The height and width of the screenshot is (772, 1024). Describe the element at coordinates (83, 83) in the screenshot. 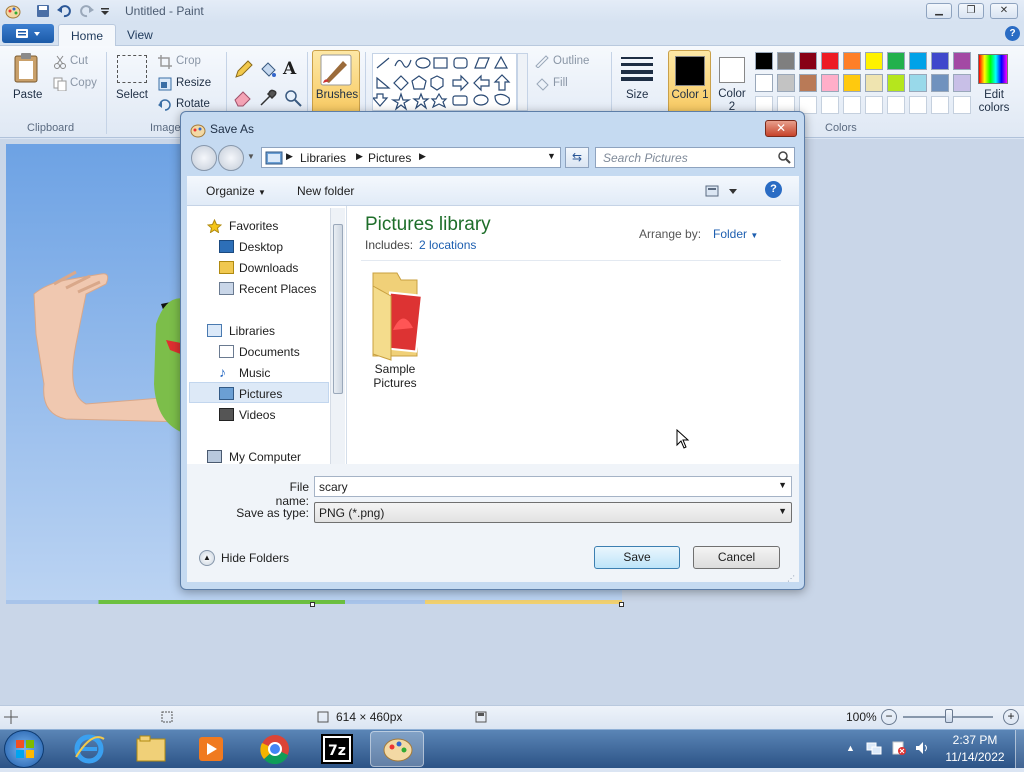

I see `copy-button: Copy` at that location.